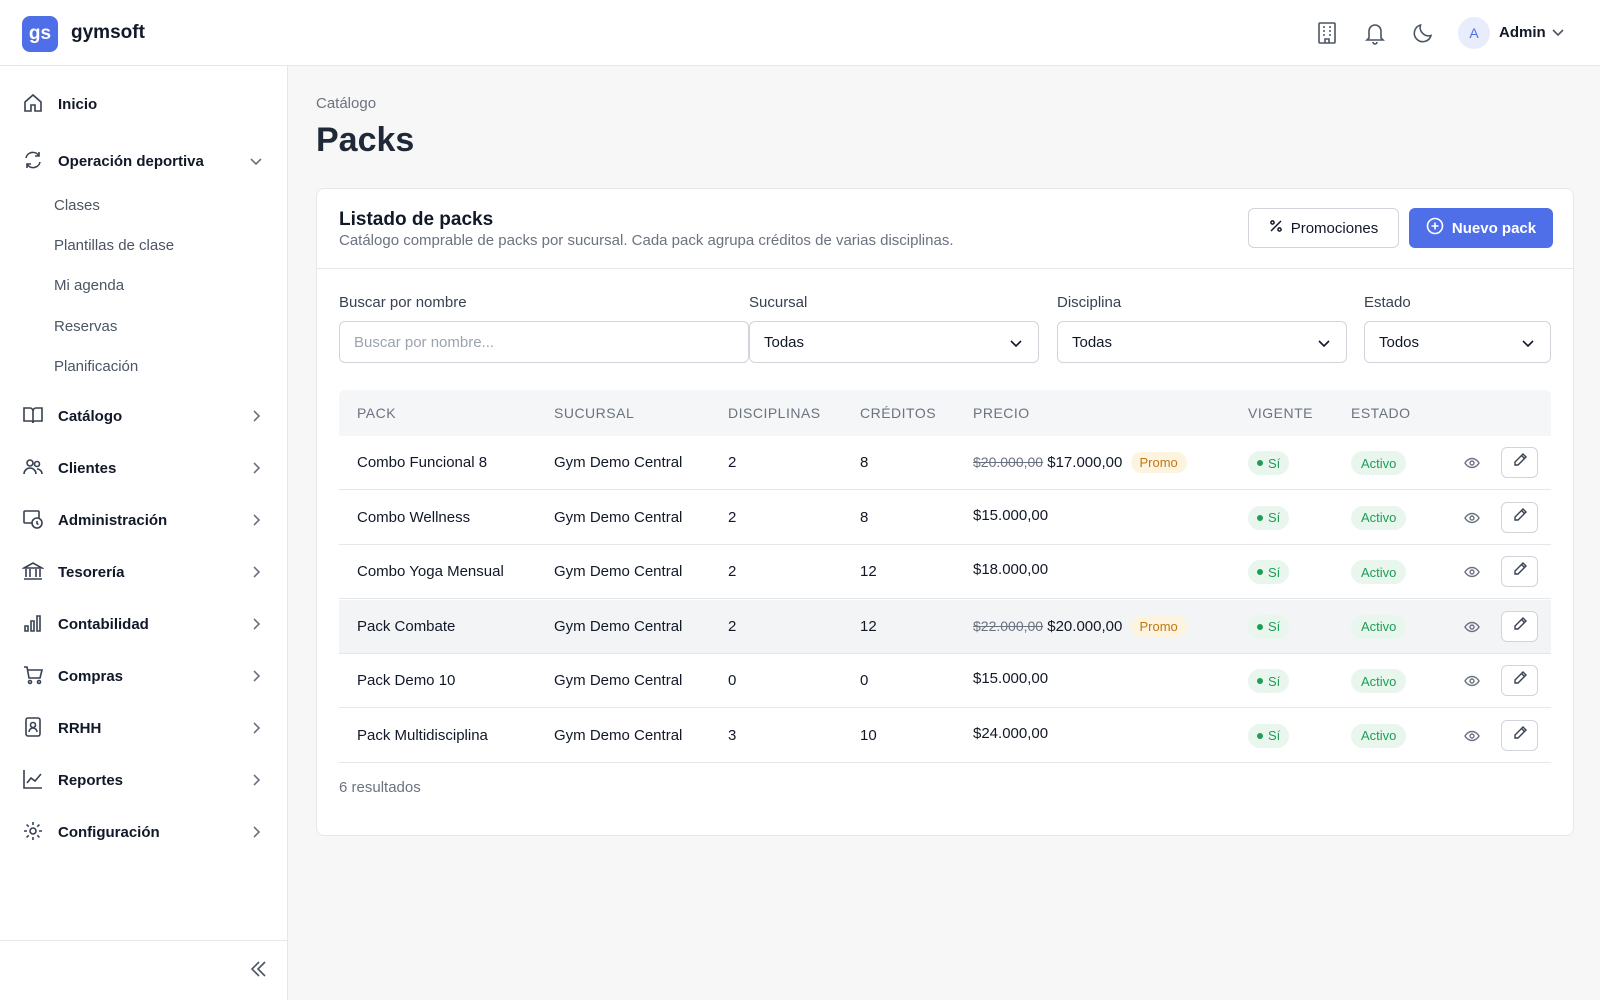 Image resolution: width=1600 pixels, height=1000 pixels. What do you see at coordinates (1457, 342) in the screenshot?
I see `status-select: Todos` at bounding box center [1457, 342].